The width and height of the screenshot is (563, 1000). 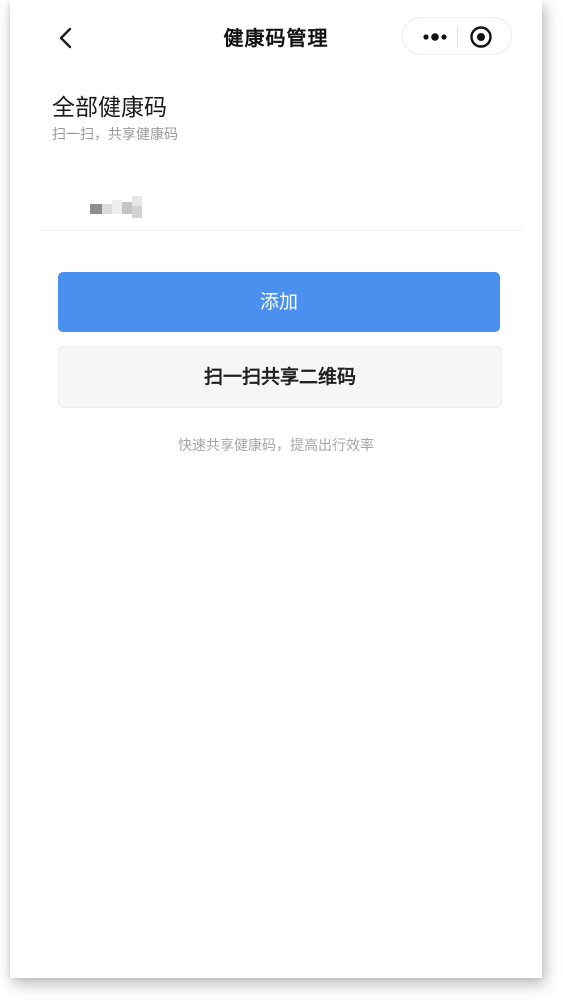 I want to click on section-subtitle: 扫一扫，共享健康码, so click(x=115, y=135).